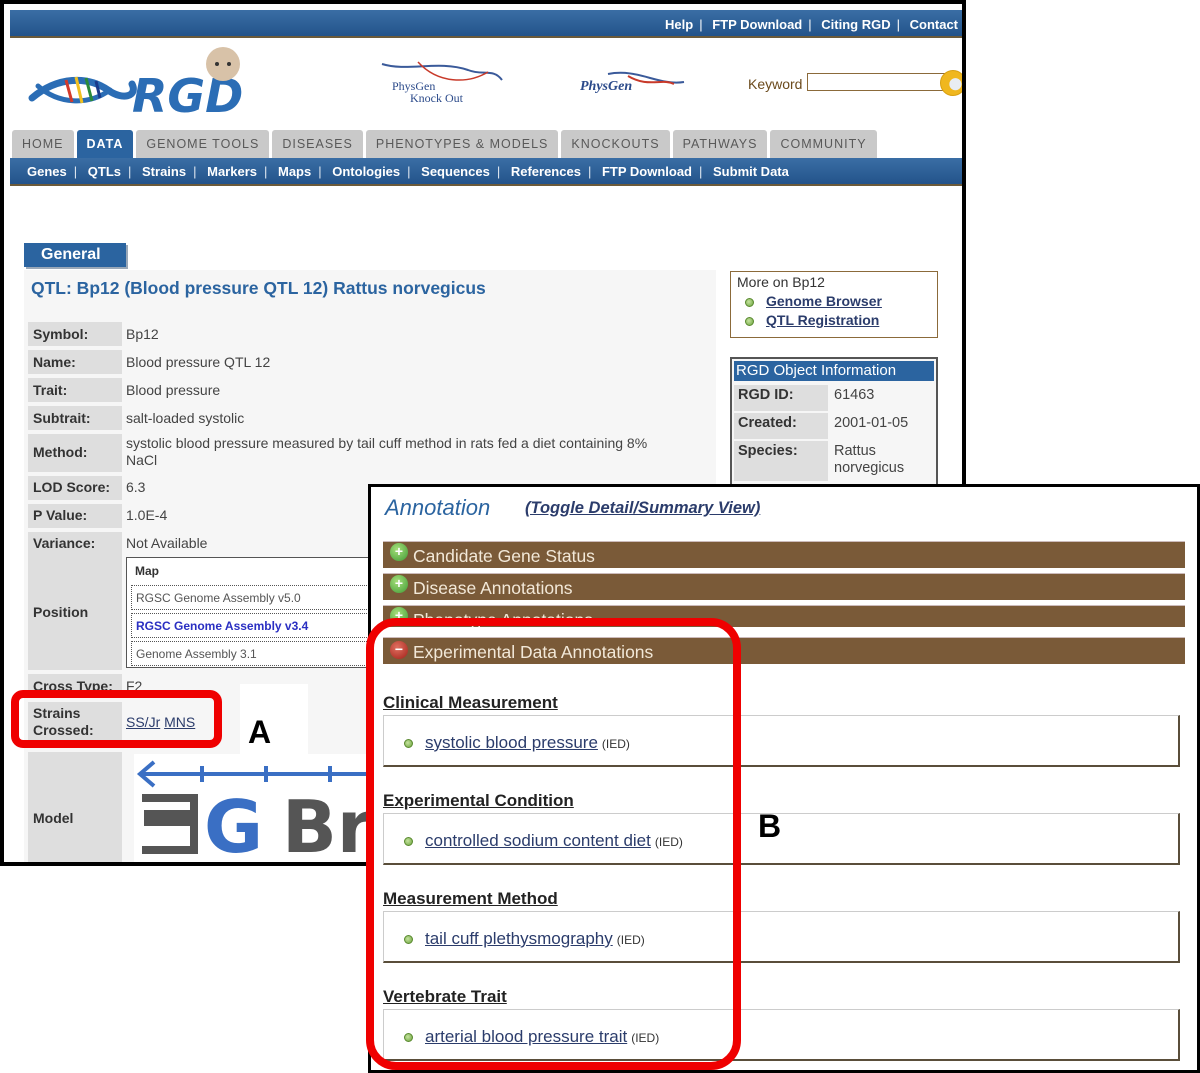 The image size is (1200, 1073). Describe the element at coordinates (294, 171) in the screenshot. I see `subnav-maps: Maps` at that location.